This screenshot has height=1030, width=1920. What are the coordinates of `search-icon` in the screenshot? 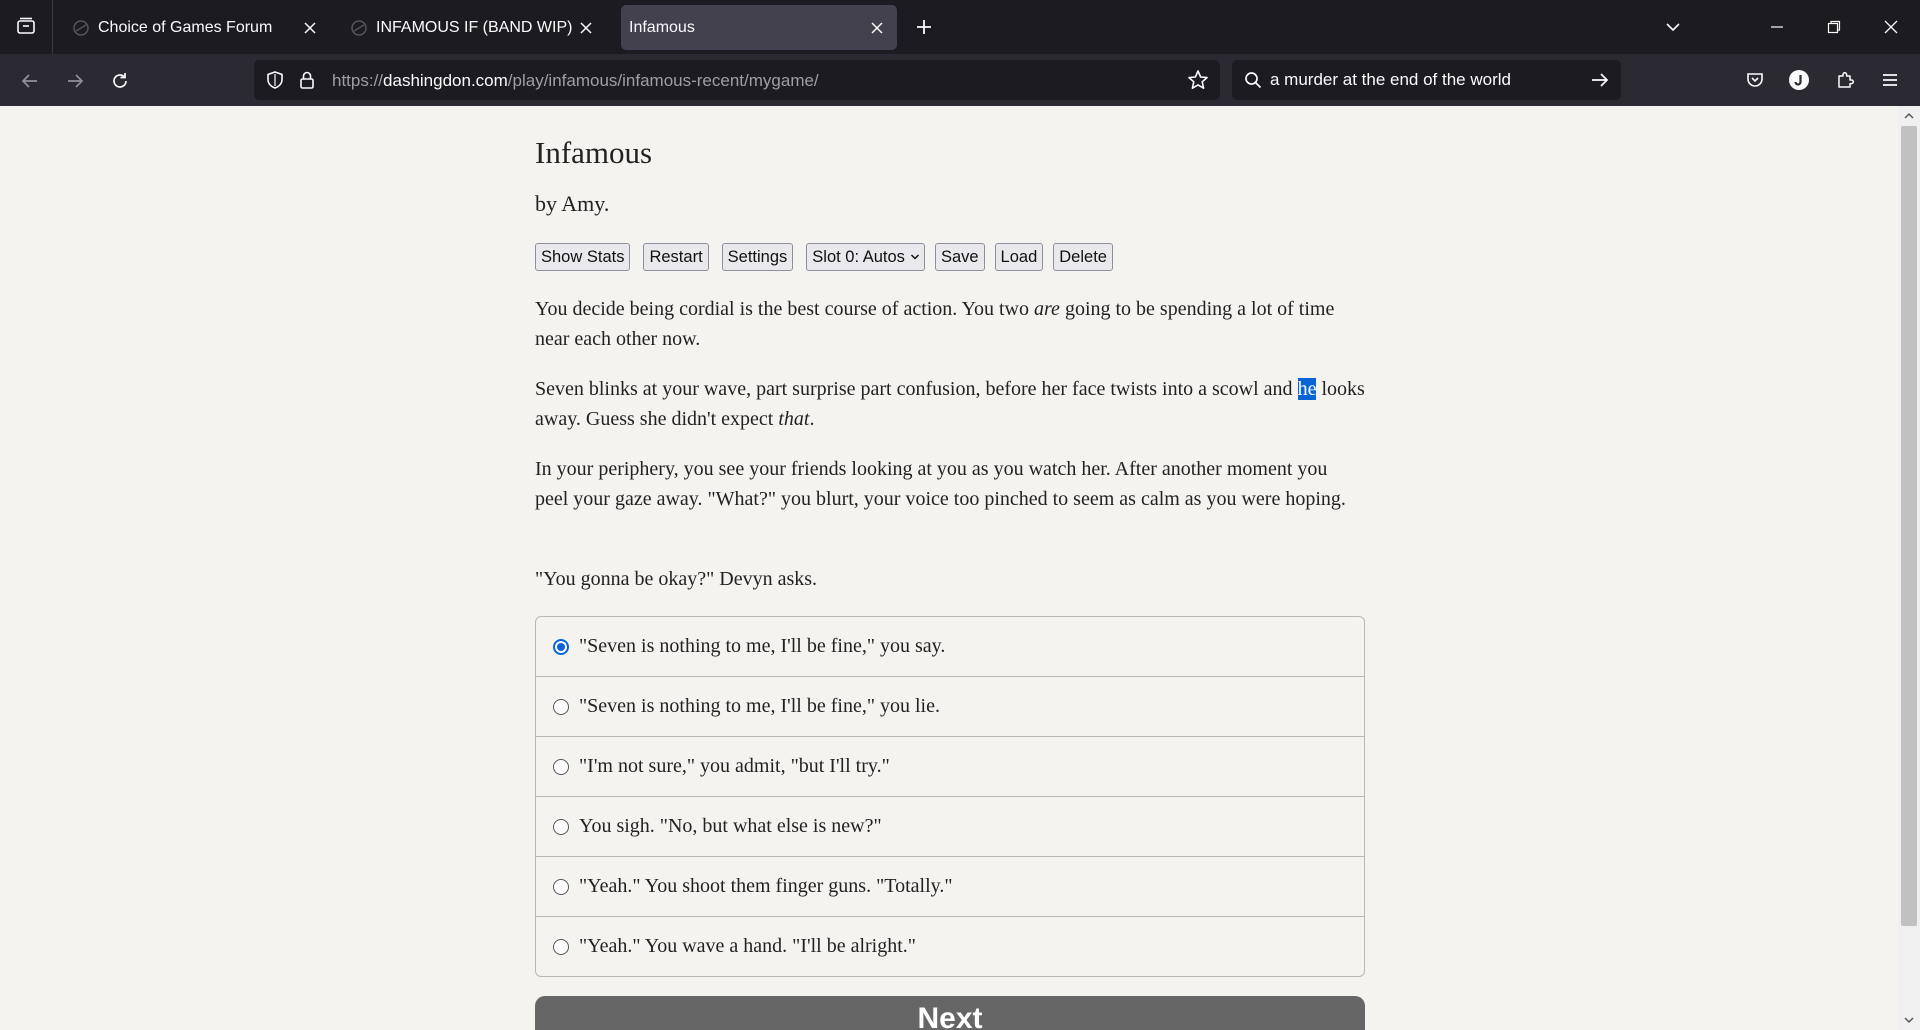 It's located at (1253, 80).